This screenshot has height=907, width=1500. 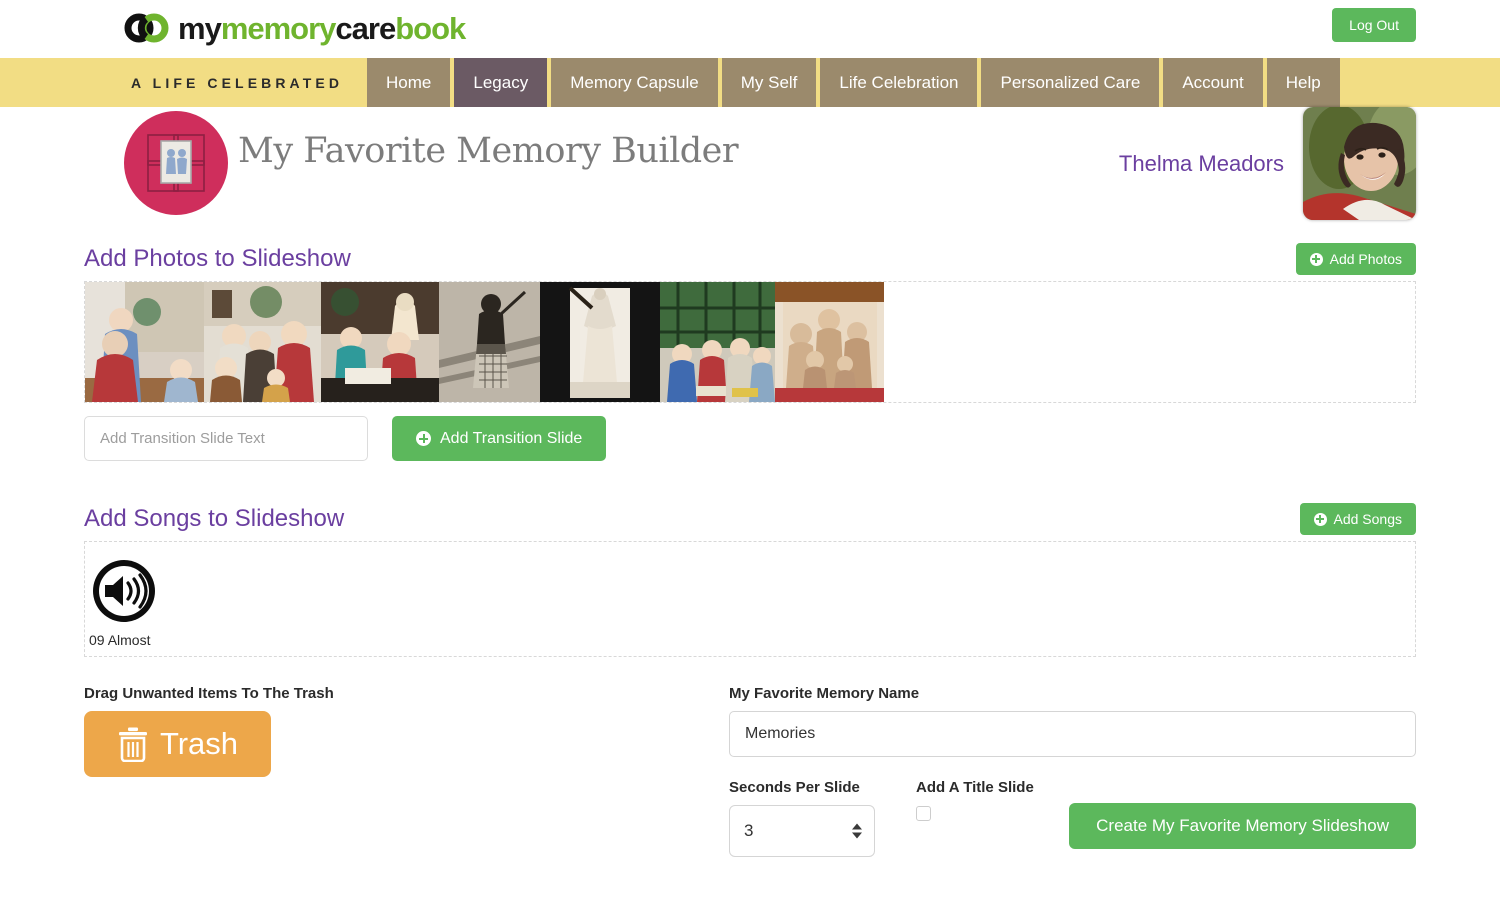 What do you see at coordinates (226, 438) in the screenshot?
I see `transition-slide-text-input` at bounding box center [226, 438].